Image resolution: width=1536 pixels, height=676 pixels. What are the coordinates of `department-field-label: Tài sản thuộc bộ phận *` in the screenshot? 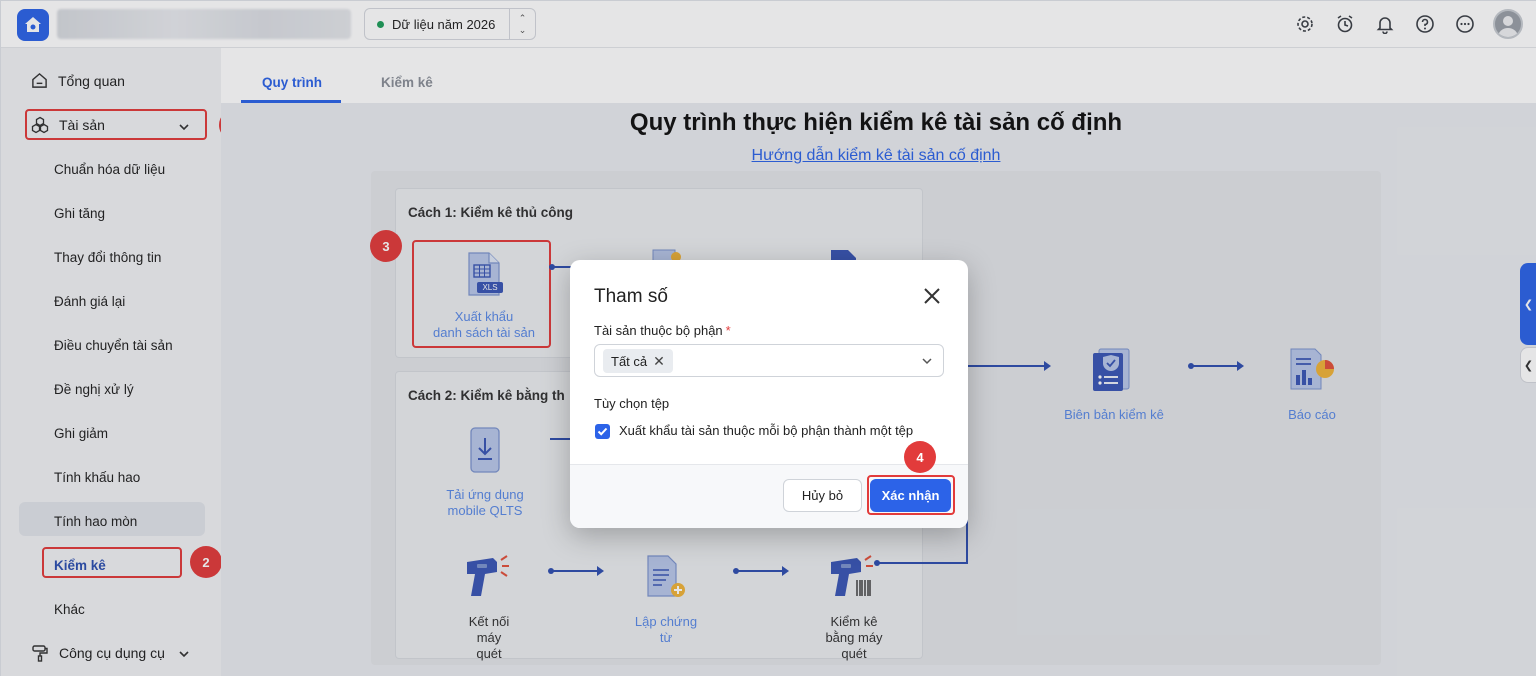 It's located at (662, 330).